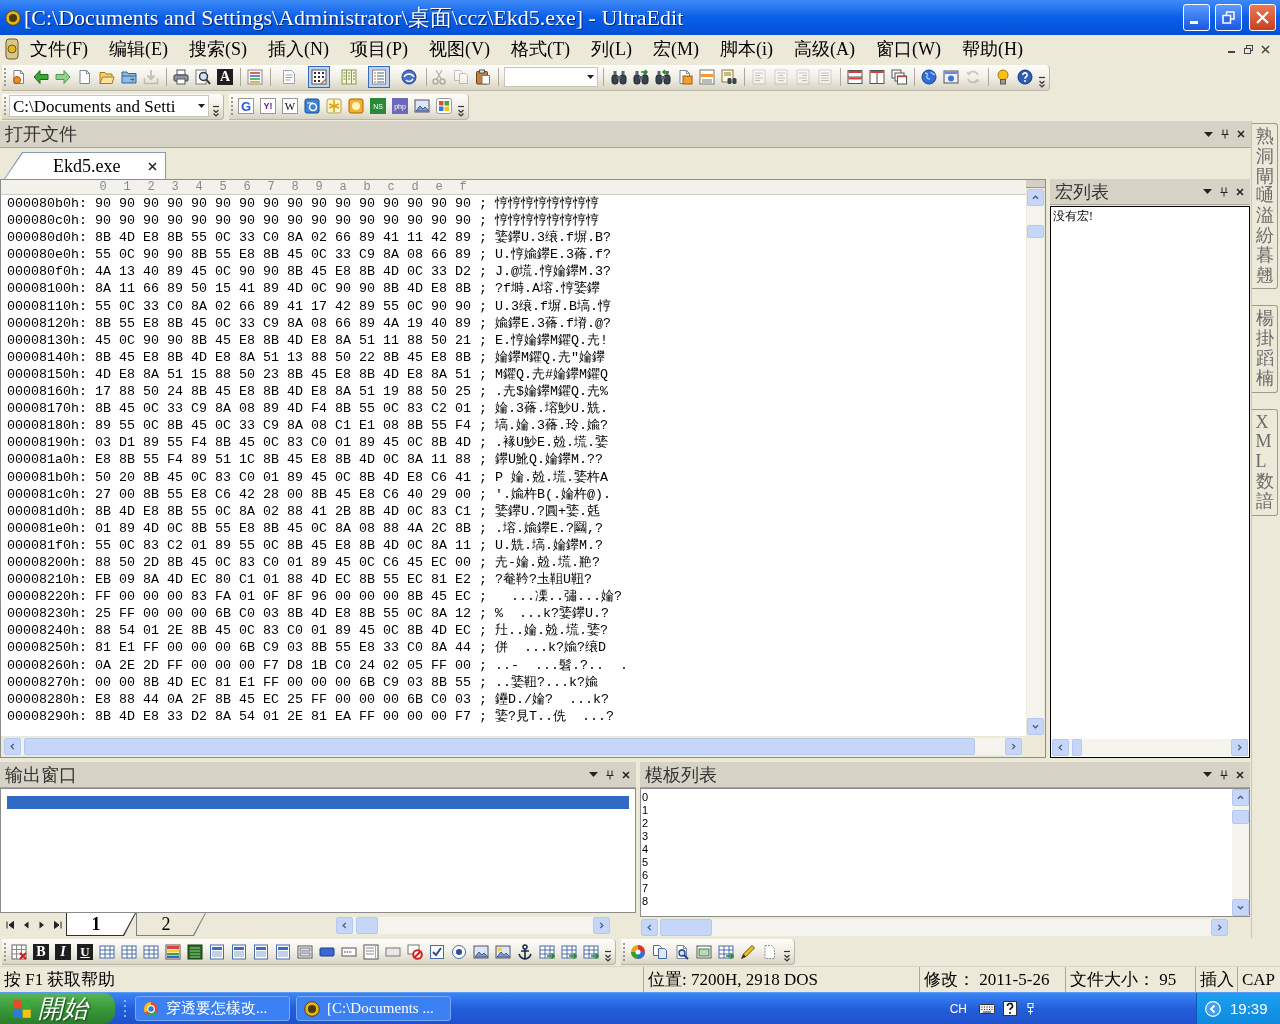  Describe the element at coordinates (1240, 907) in the screenshot. I see `scroll-down-button` at that location.